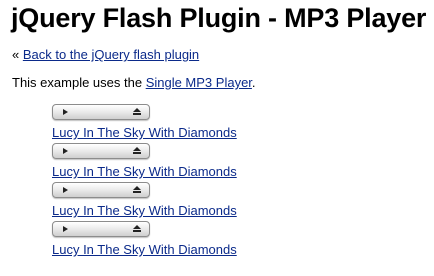 This screenshot has height=276, width=434. Describe the element at coordinates (111, 54) in the screenshot. I see `back-link: Back to the jQuery flash plugin` at that location.